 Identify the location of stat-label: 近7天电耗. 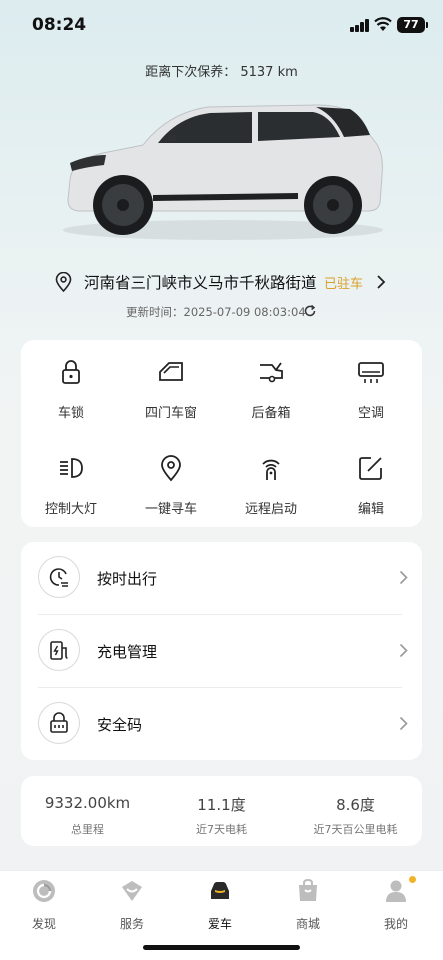
(221, 829).